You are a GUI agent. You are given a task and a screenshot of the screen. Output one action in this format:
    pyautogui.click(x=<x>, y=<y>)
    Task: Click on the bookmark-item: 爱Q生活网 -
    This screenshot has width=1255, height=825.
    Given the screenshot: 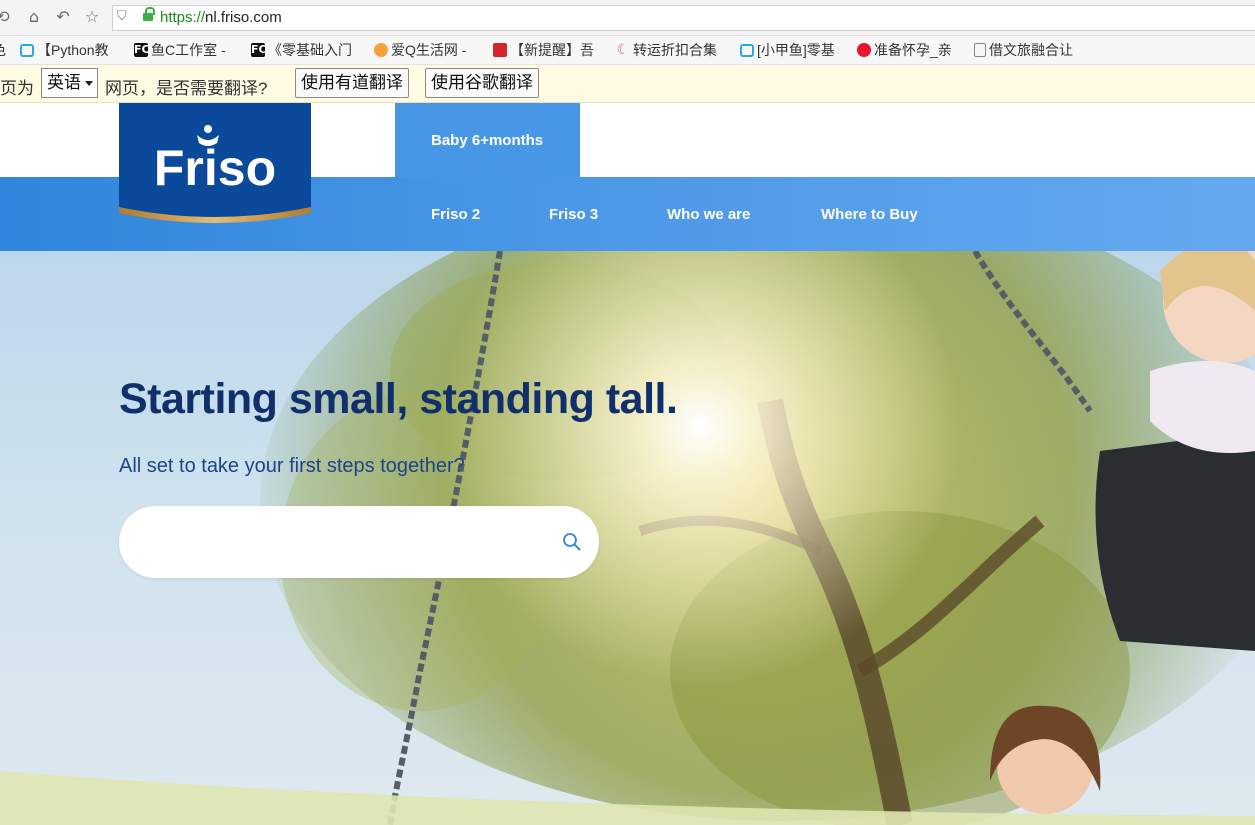 What is the action you would take?
    pyautogui.click(x=420, y=50)
    